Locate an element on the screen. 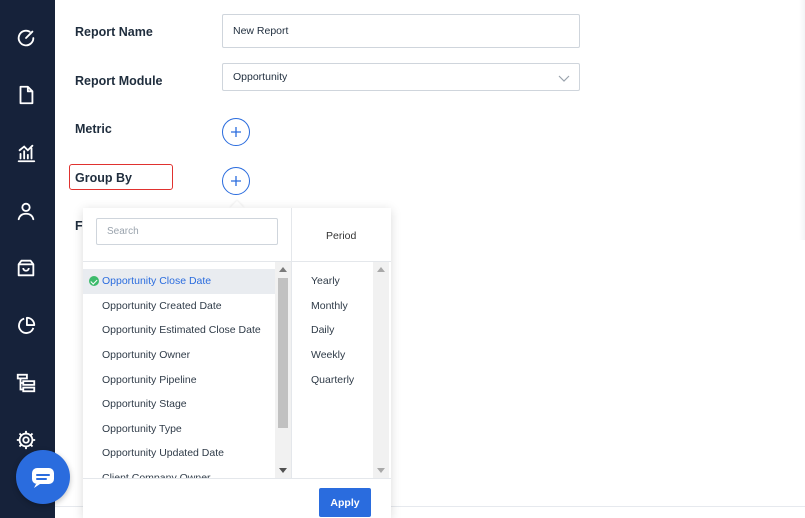 The height and width of the screenshot is (518, 805). search-input is located at coordinates (187, 231).